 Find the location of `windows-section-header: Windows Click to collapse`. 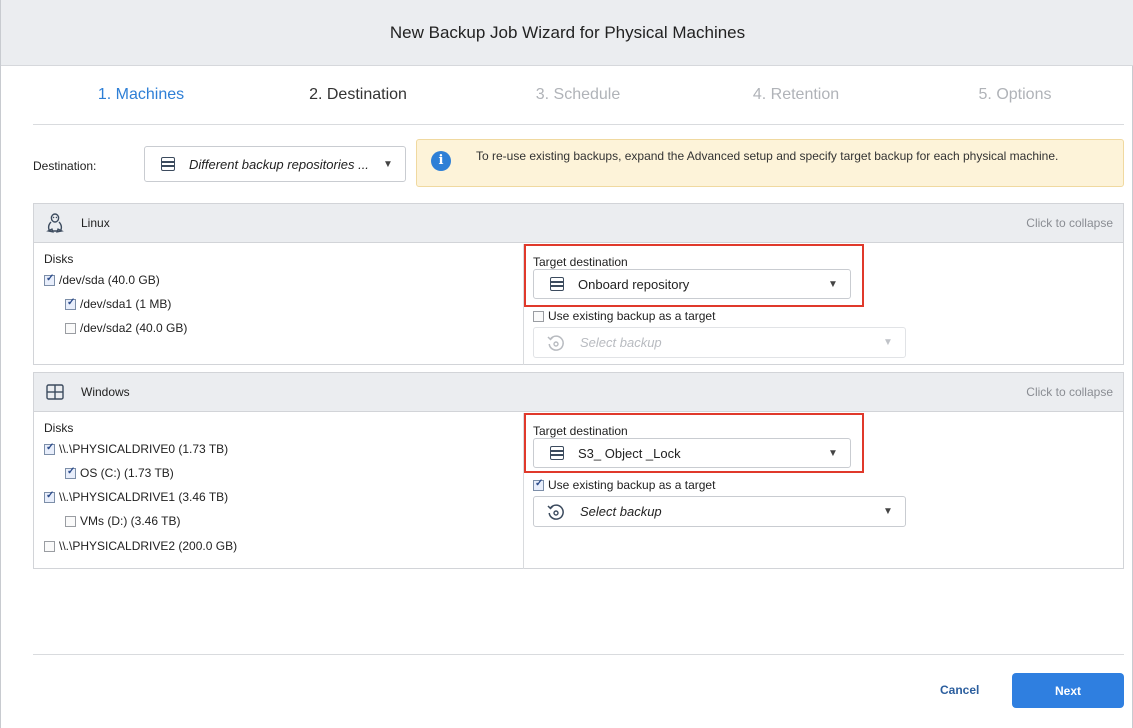

windows-section-header: Windows Click to collapse is located at coordinates (578, 392).